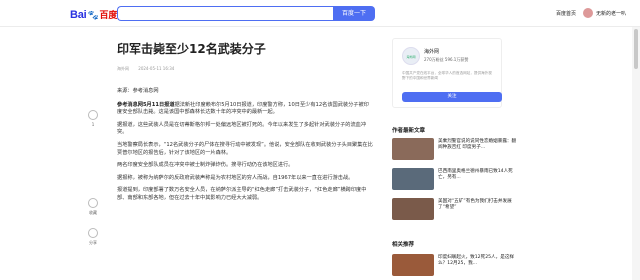  Describe the element at coordinates (566, 13) in the screenshot. I see `home-link: 百度首页` at that location.